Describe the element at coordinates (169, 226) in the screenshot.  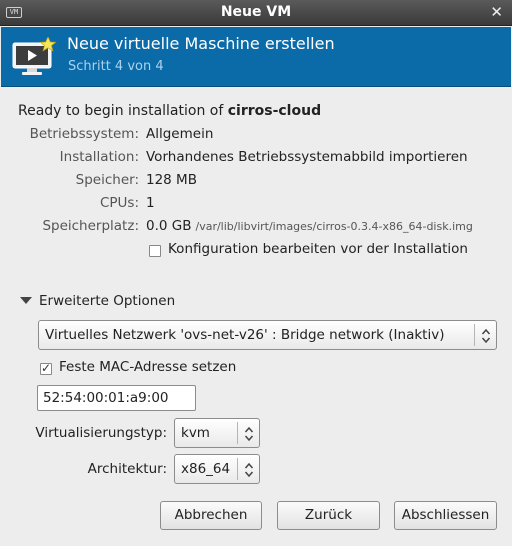
I see `storage-size: 0.0 GB` at that location.